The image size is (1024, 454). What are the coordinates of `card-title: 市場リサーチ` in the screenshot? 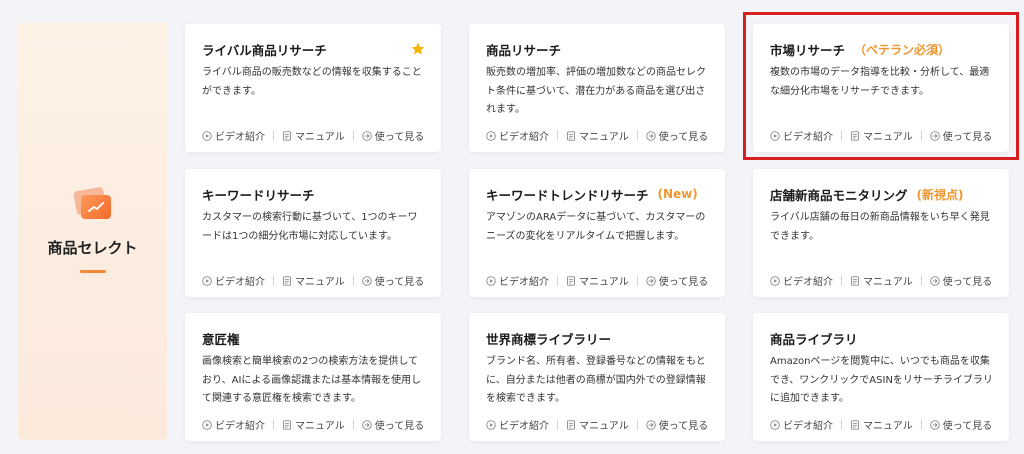 It's located at (807, 49).